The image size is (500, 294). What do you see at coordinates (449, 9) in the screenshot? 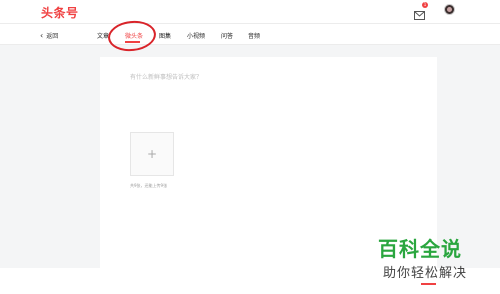
I see `avatar` at bounding box center [449, 9].